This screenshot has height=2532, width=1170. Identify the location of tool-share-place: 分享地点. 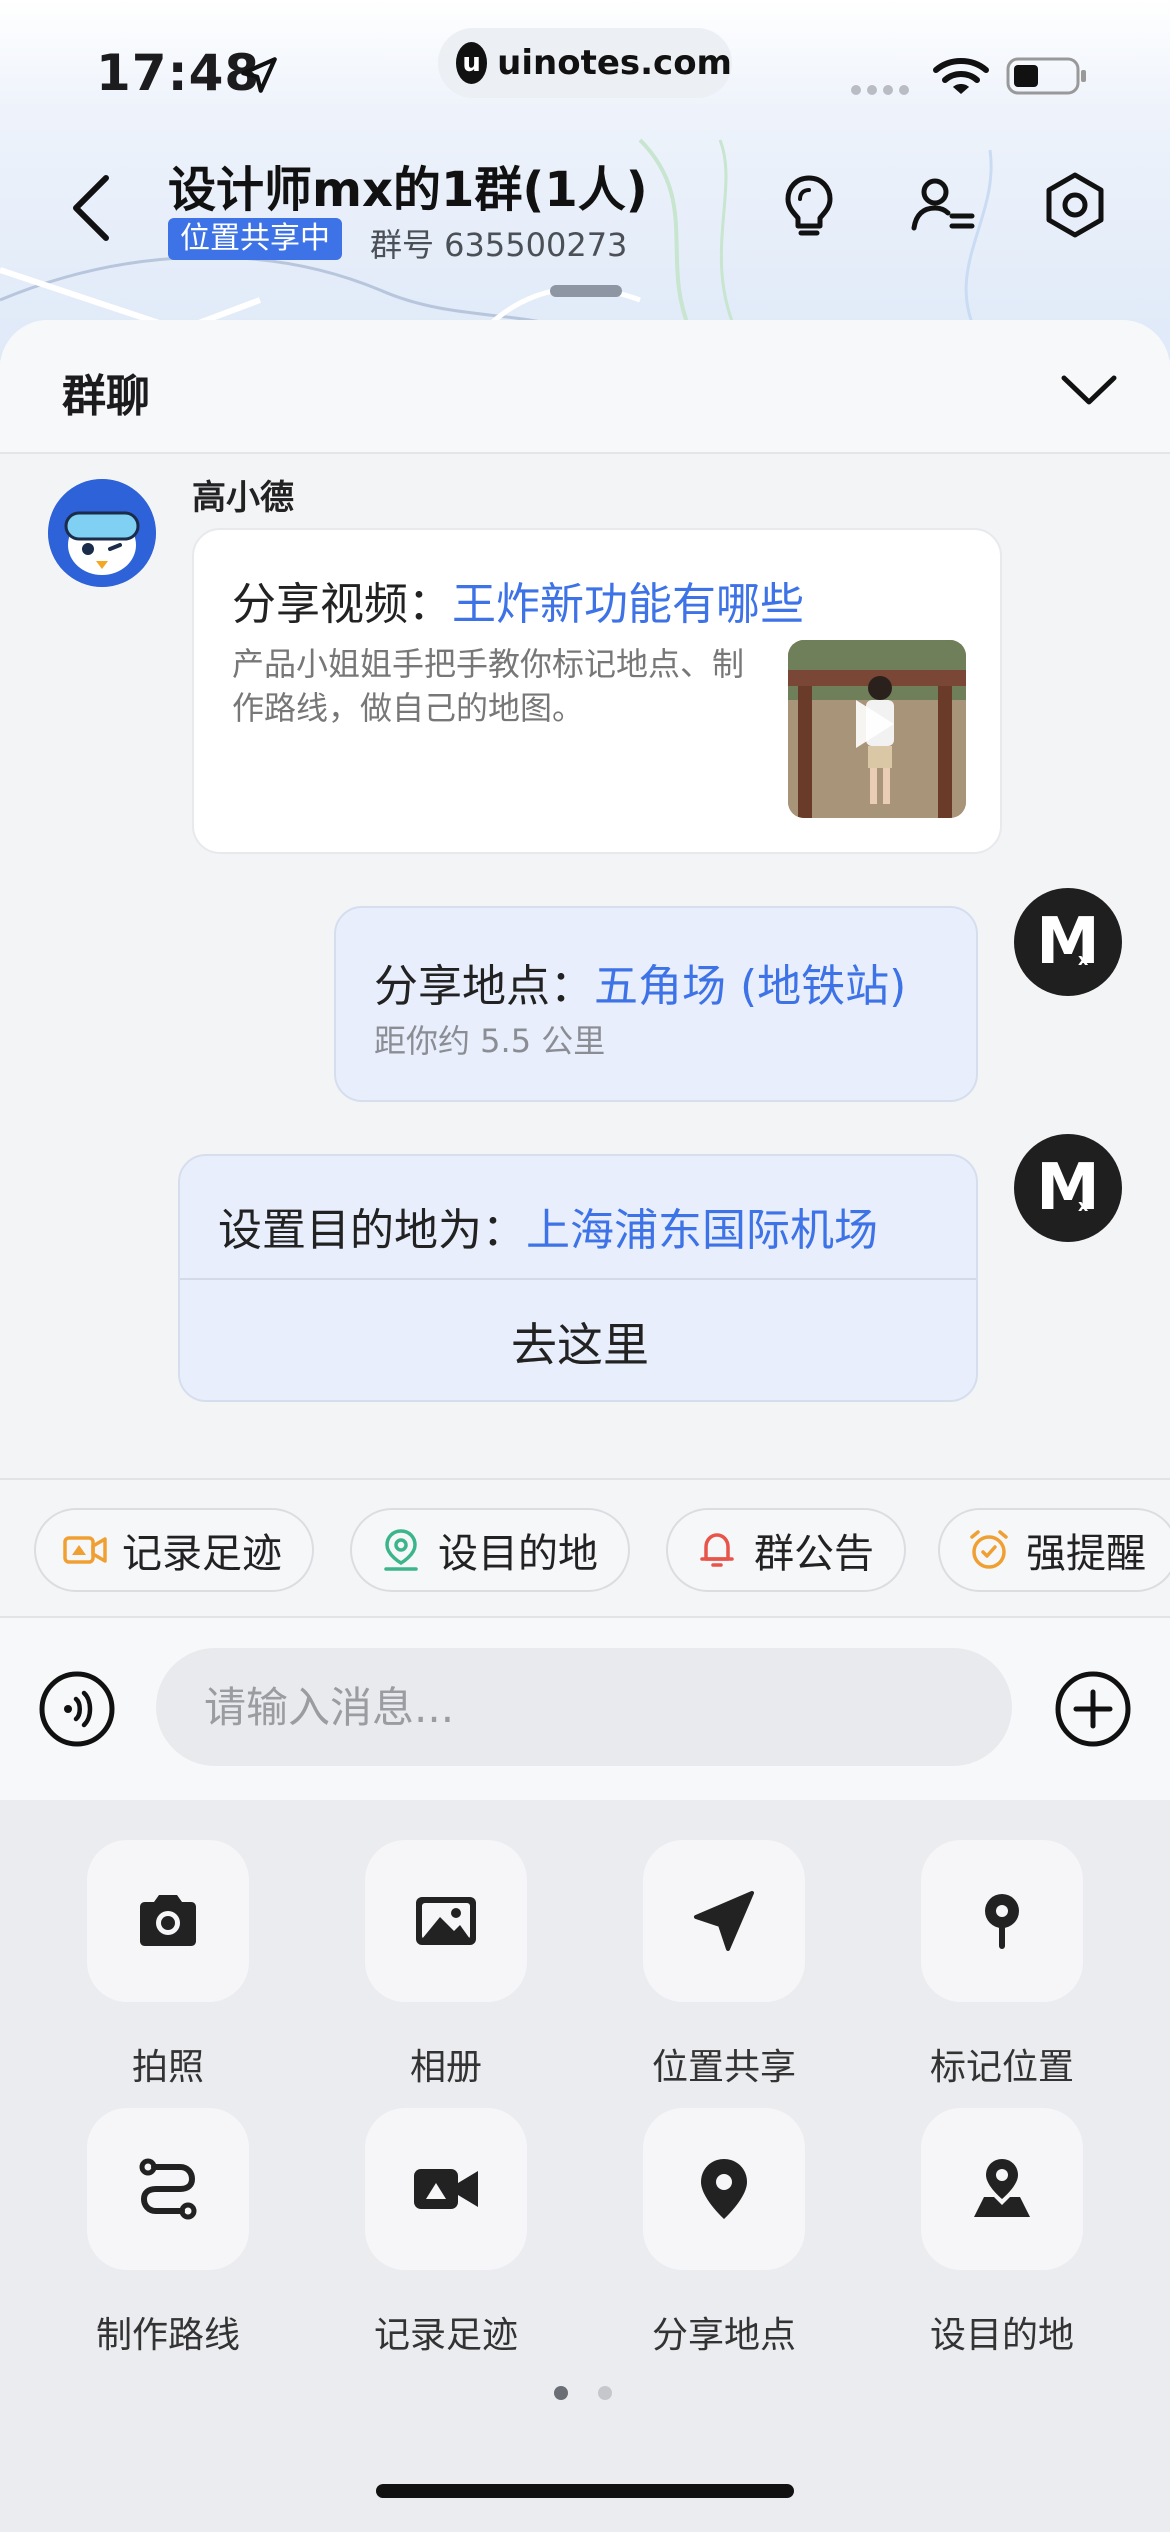
(724, 2233).